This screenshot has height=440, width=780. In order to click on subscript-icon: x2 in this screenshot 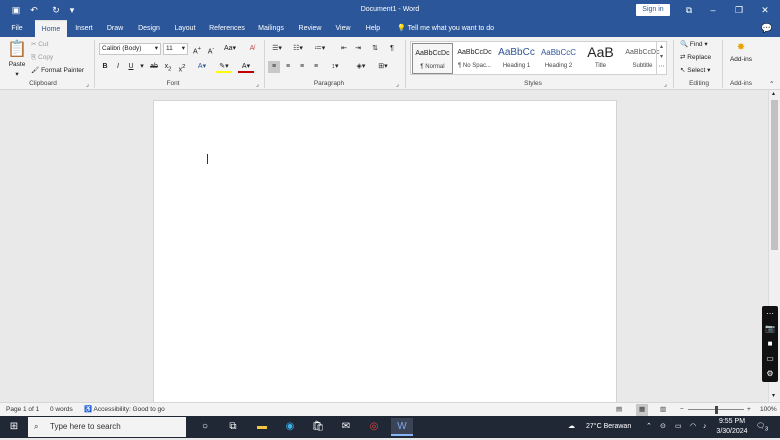, I will do `click(168, 67)`.